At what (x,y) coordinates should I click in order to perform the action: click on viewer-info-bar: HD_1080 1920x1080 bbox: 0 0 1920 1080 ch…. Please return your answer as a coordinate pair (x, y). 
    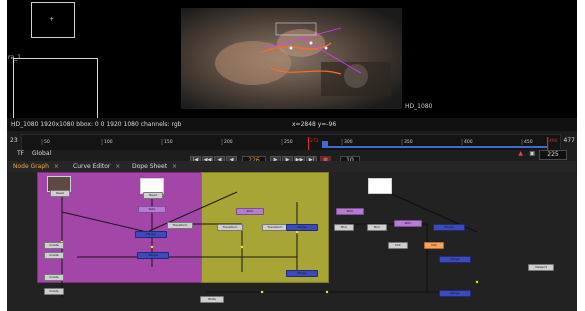
    Looking at the image, I should click on (292, 124).